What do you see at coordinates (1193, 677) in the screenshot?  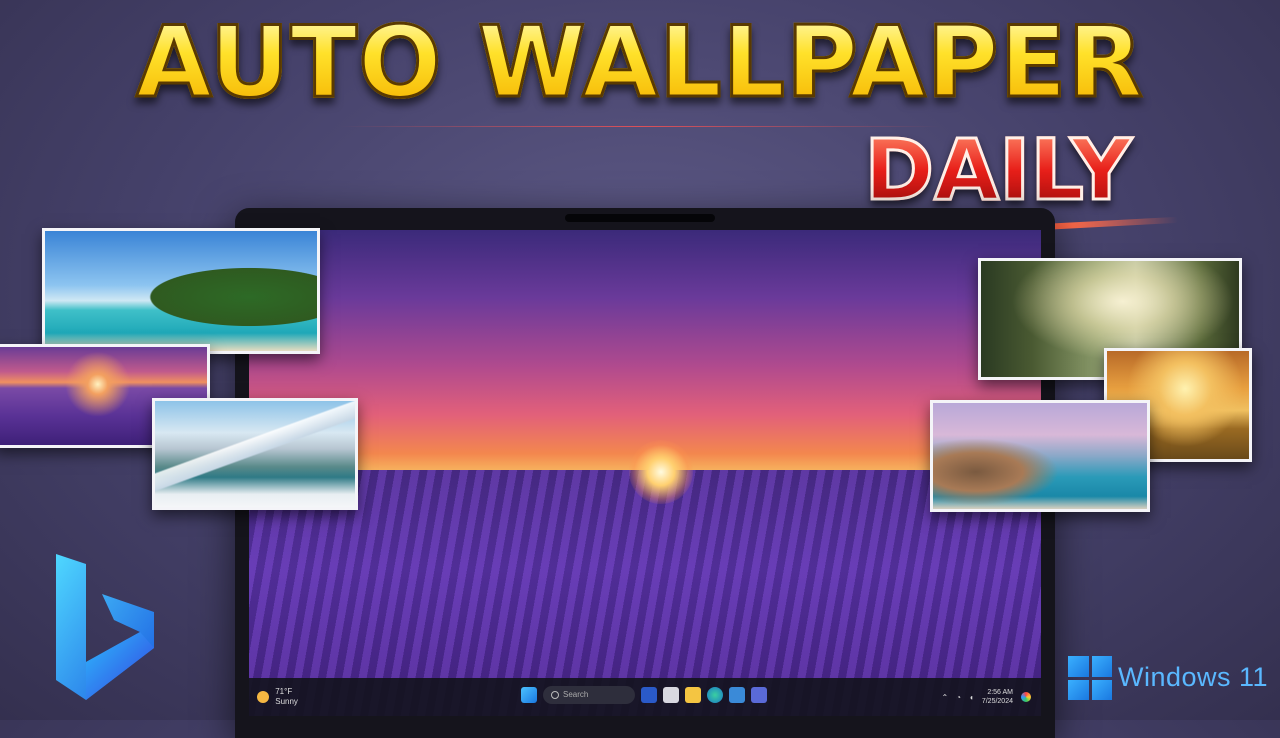 I see `windows-label: Windows 11` at bounding box center [1193, 677].